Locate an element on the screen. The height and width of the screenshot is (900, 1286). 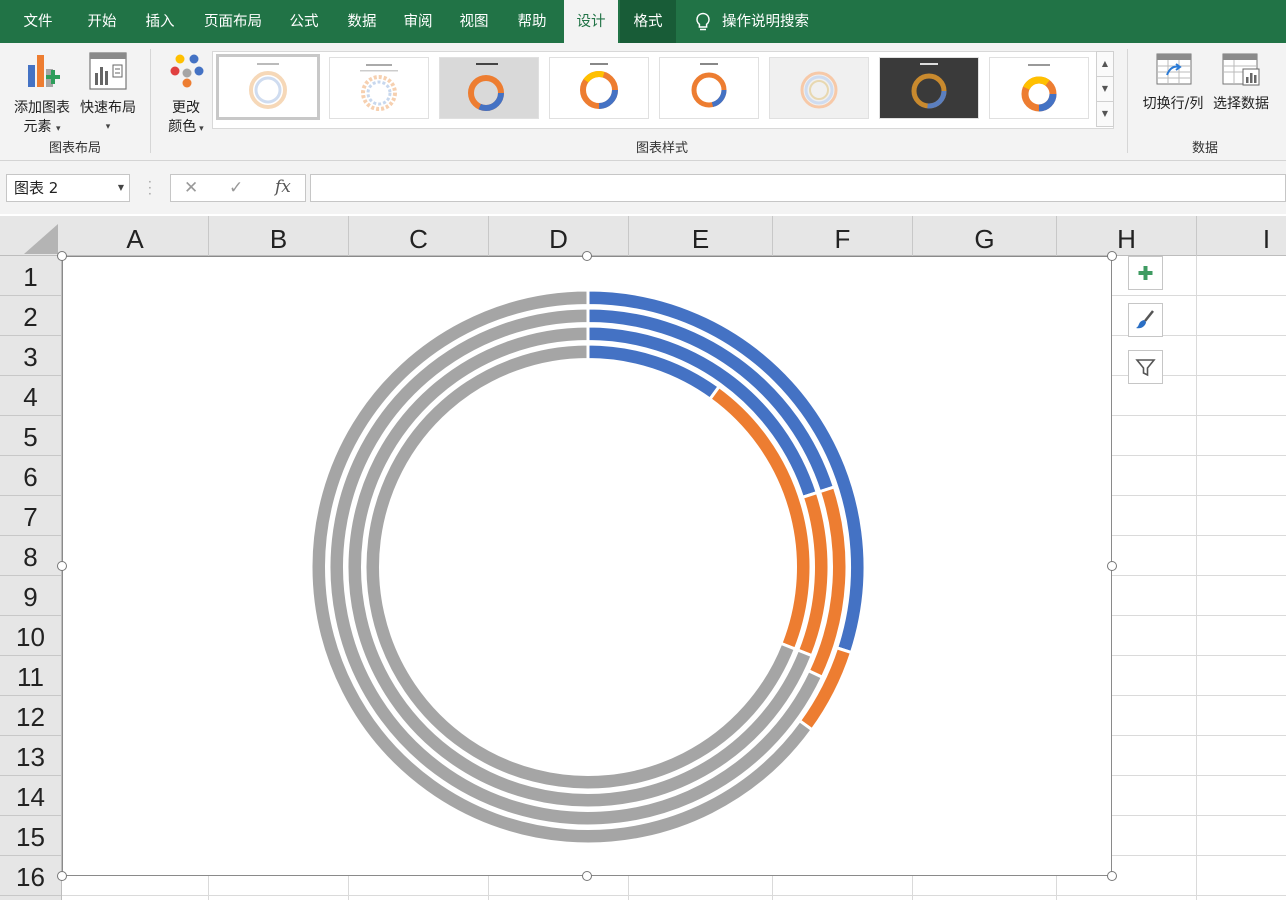
resize-handle-top-left is located at coordinates (62, 256).